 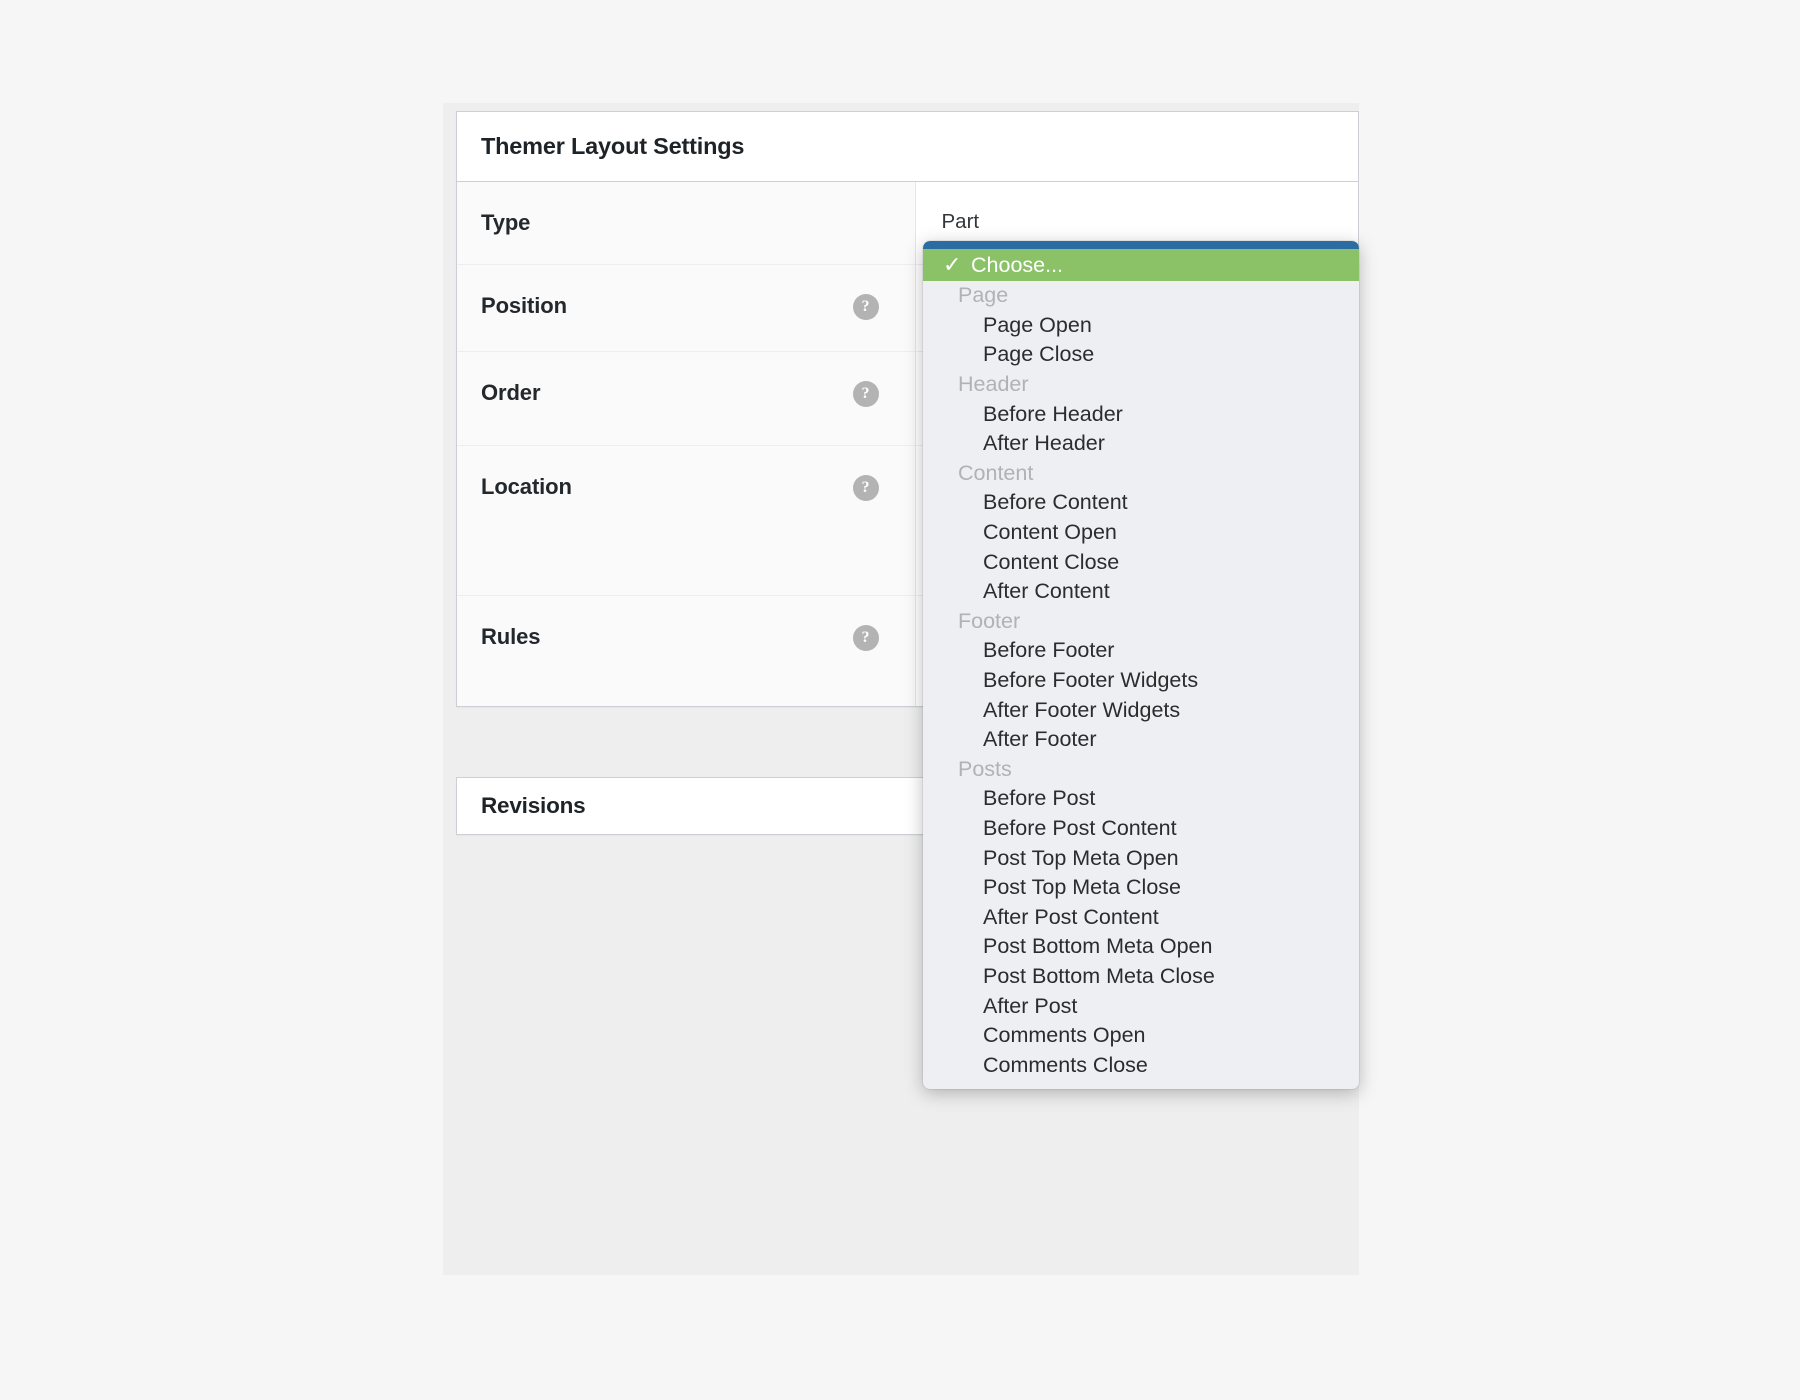 What do you see at coordinates (1141, 740) in the screenshot?
I see `dropdown-option: After Footer` at bounding box center [1141, 740].